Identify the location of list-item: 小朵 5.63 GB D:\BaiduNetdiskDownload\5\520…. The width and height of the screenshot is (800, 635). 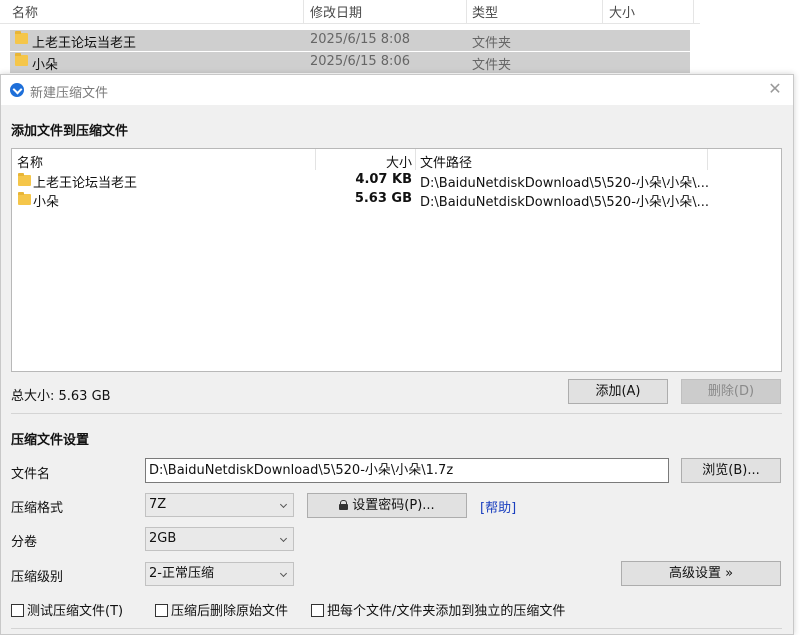
(396, 200).